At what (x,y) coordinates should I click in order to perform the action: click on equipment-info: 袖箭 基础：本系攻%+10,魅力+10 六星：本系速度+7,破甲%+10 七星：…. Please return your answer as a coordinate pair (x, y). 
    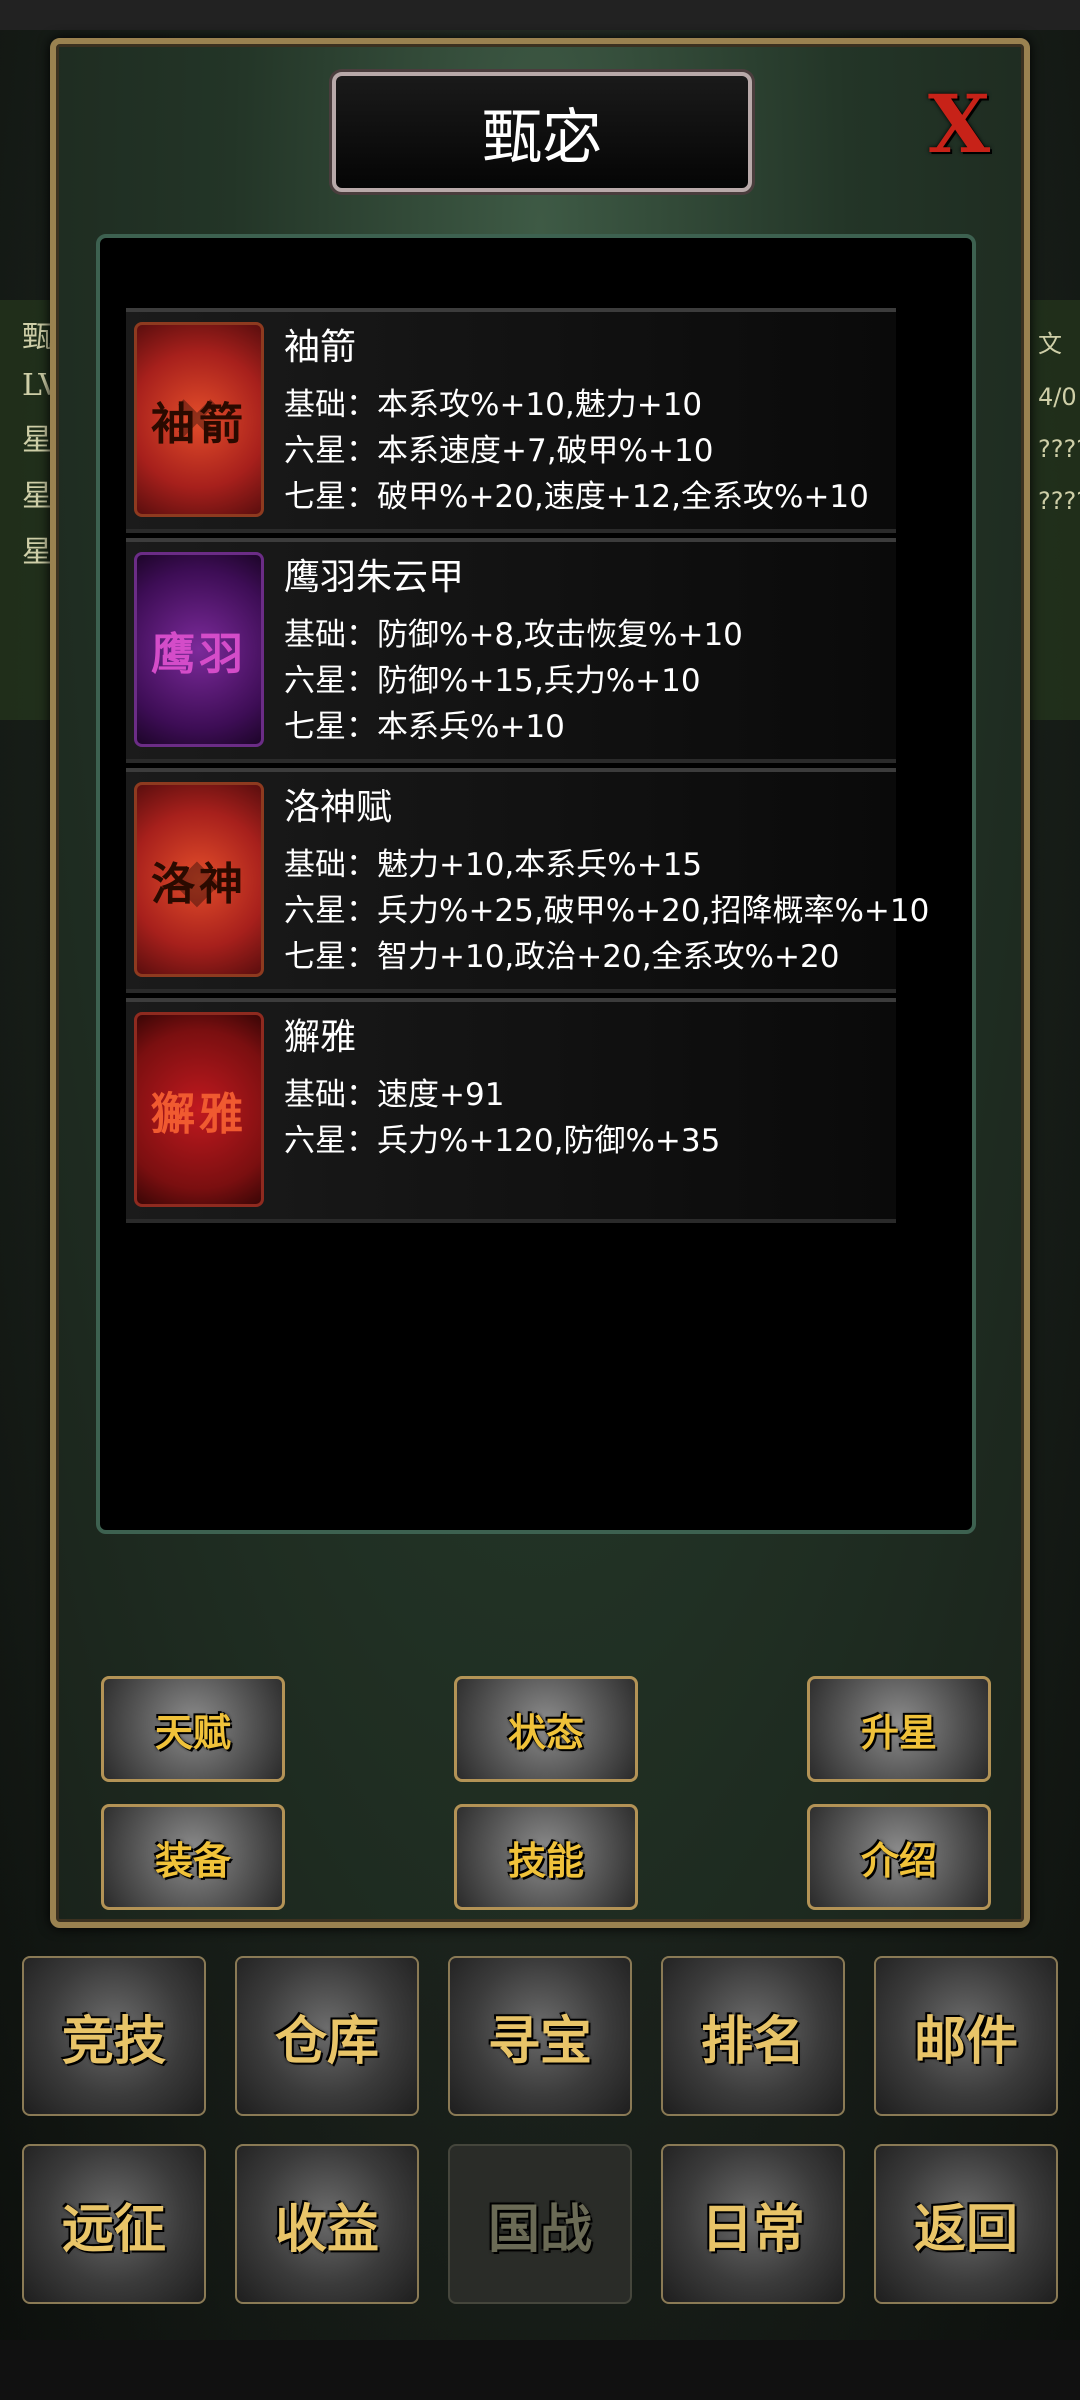
    Looking at the image, I should click on (576, 425).